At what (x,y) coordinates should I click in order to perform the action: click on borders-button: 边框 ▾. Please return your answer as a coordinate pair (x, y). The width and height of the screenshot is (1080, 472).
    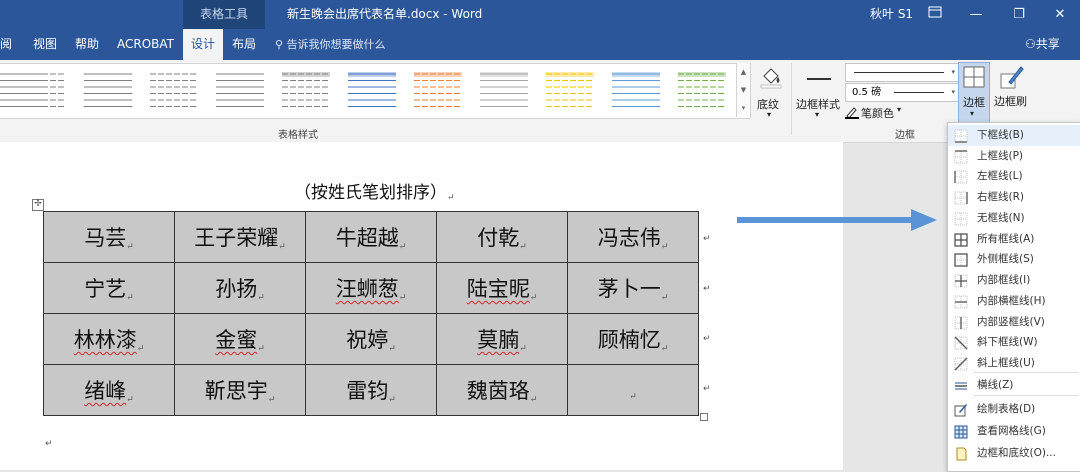
    Looking at the image, I should click on (974, 94).